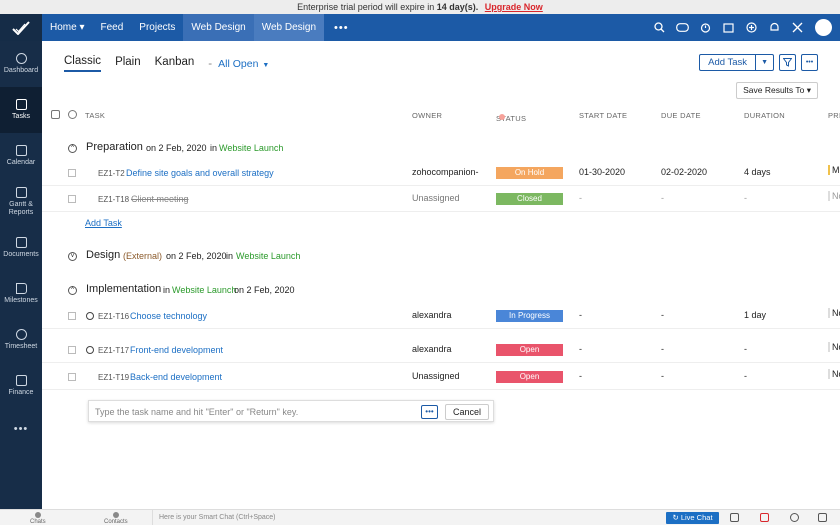 The width and height of the screenshot is (840, 525). What do you see at coordinates (659, 27) in the screenshot?
I see `search-icon` at bounding box center [659, 27].